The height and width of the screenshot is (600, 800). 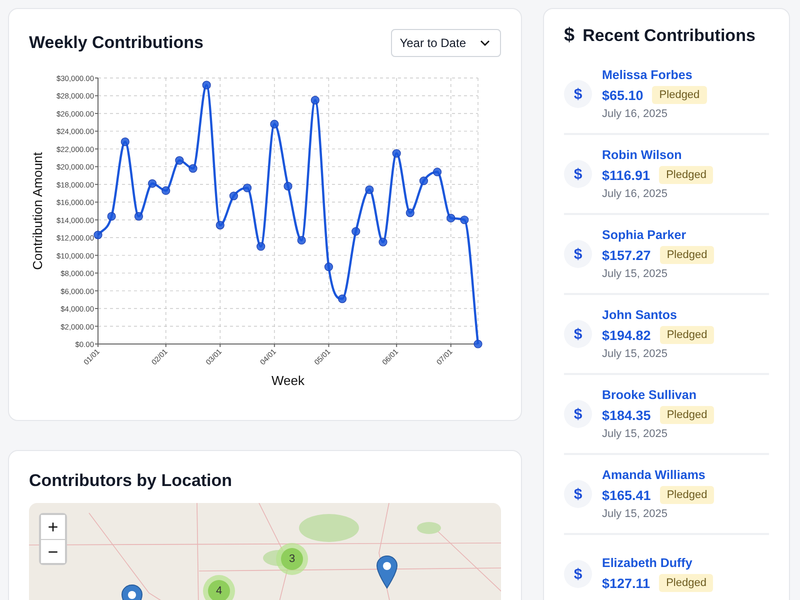 What do you see at coordinates (658, 235) in the screenshot?
I see `contributor-name: Sophia Parker` at bounding box center [658, 235].